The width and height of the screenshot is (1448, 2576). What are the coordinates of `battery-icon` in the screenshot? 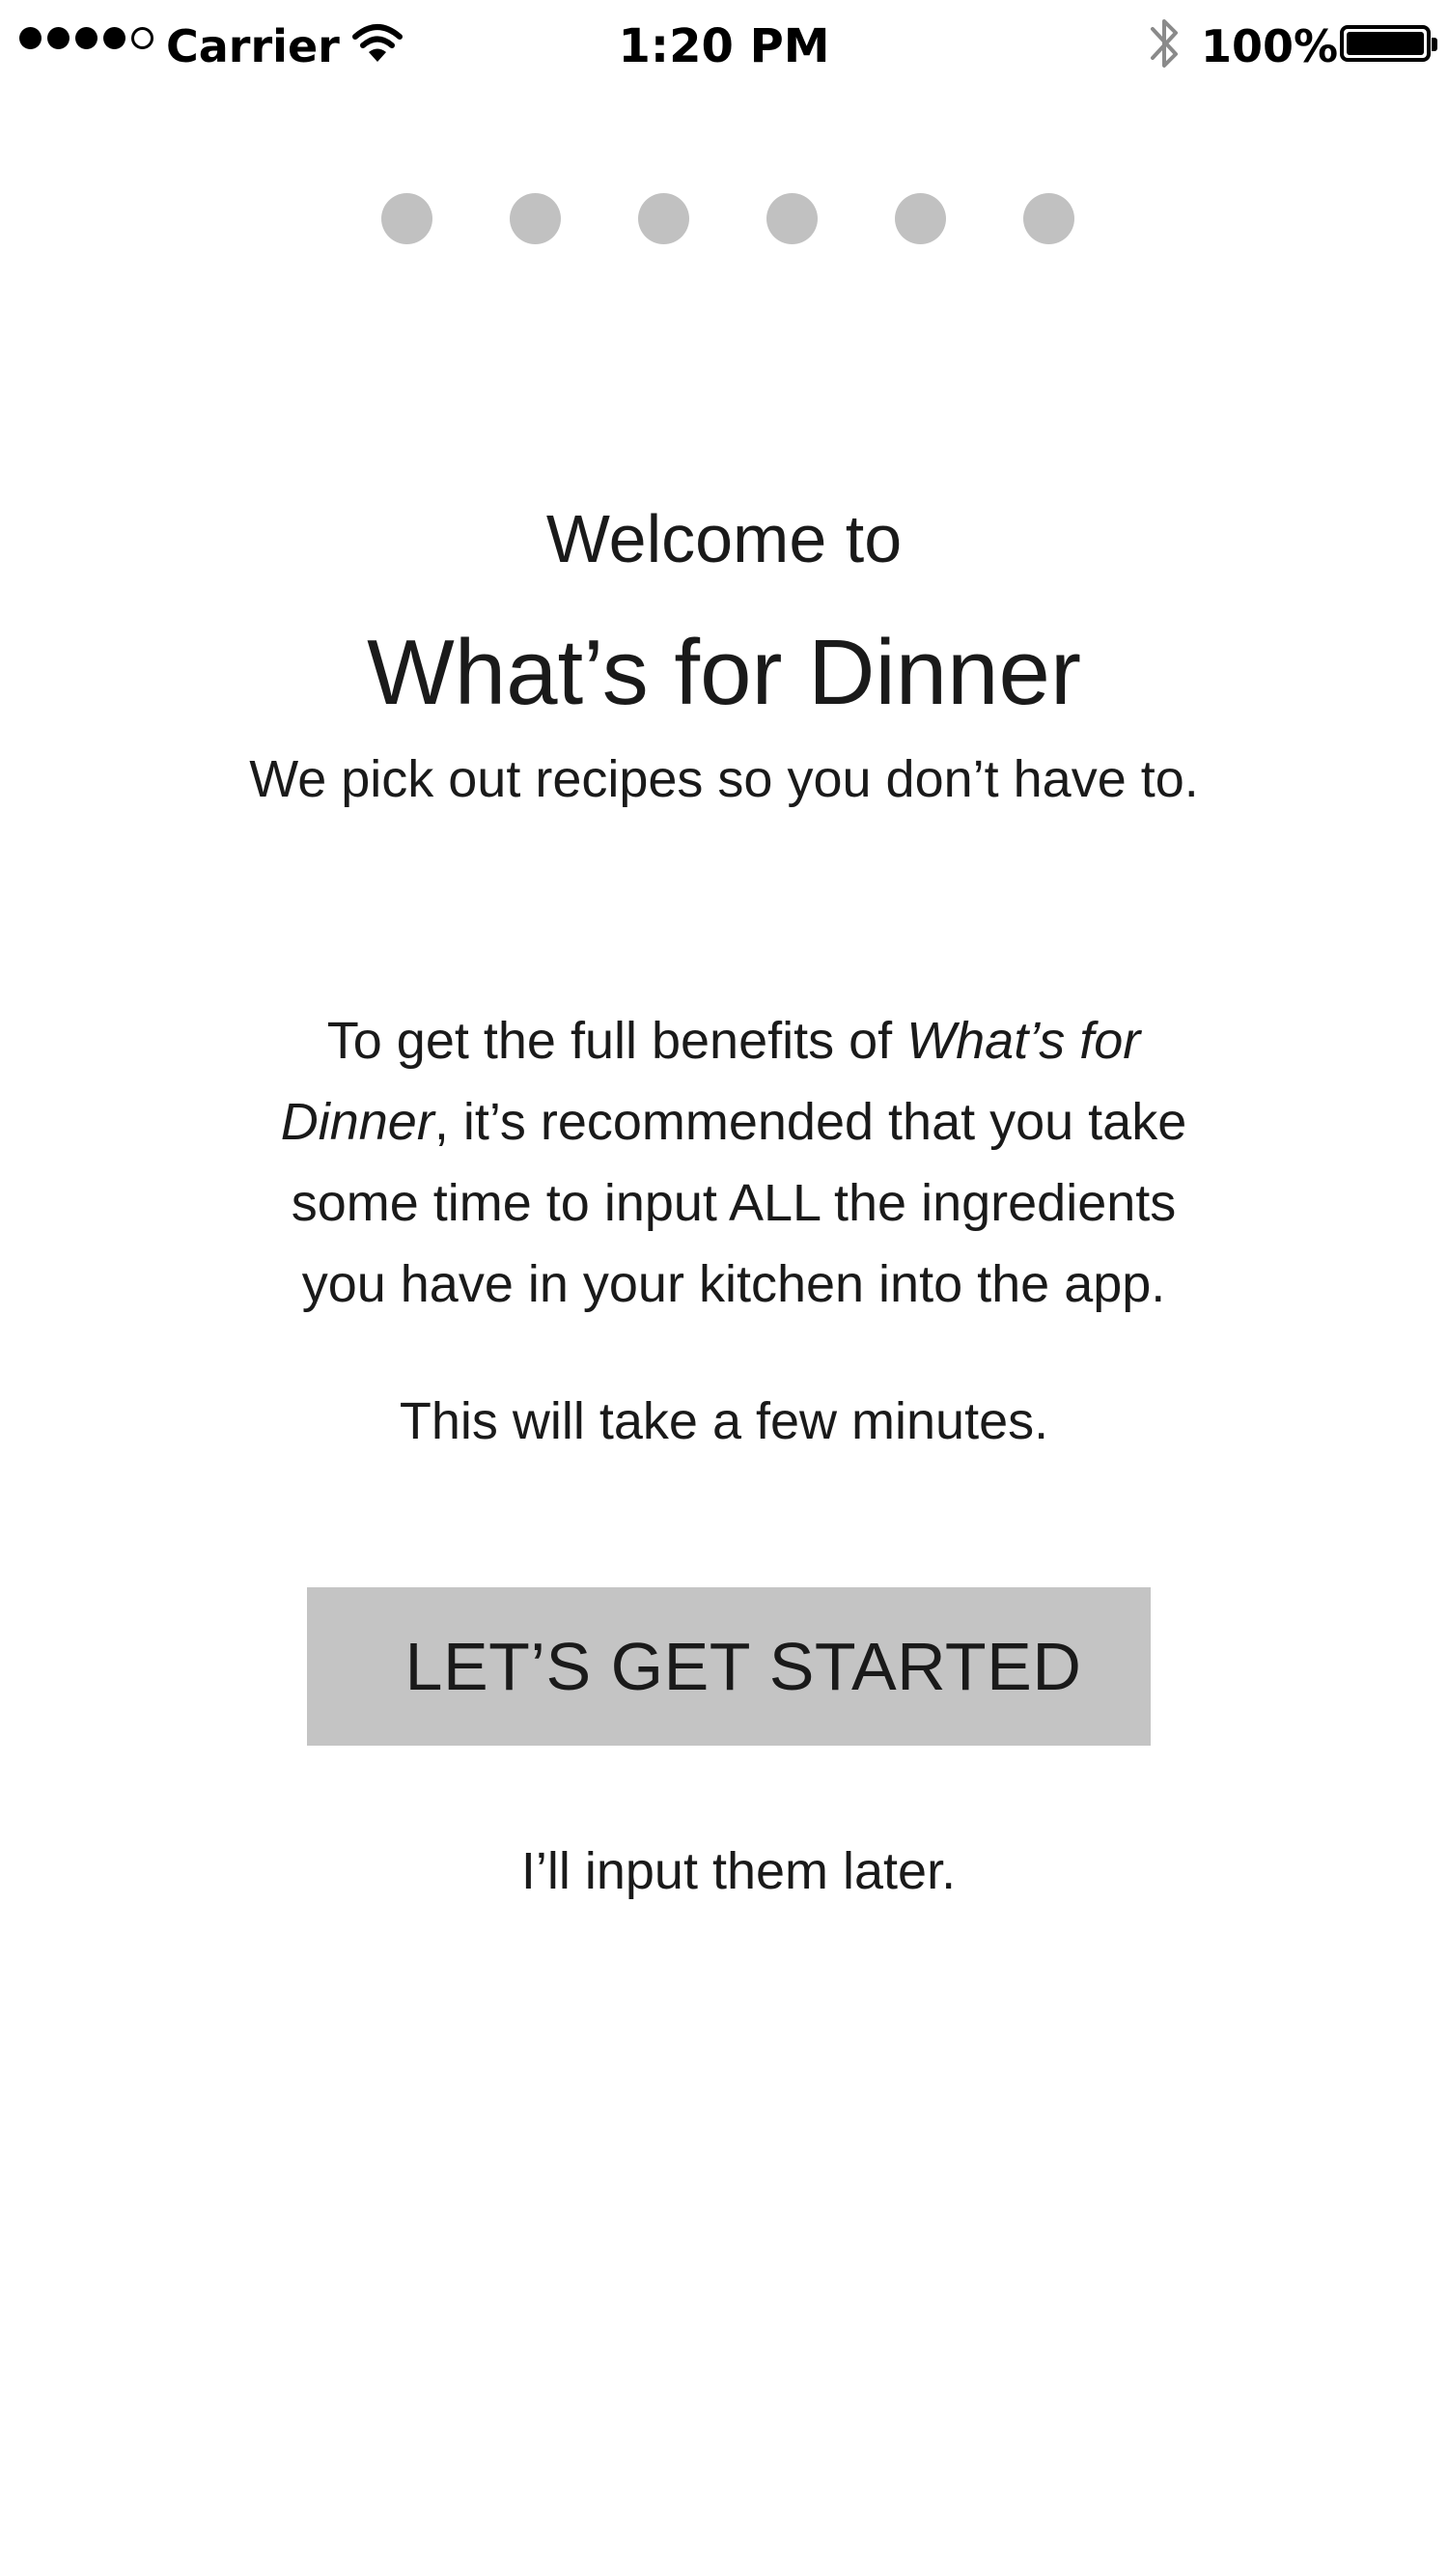 It's located at (1389, 44).